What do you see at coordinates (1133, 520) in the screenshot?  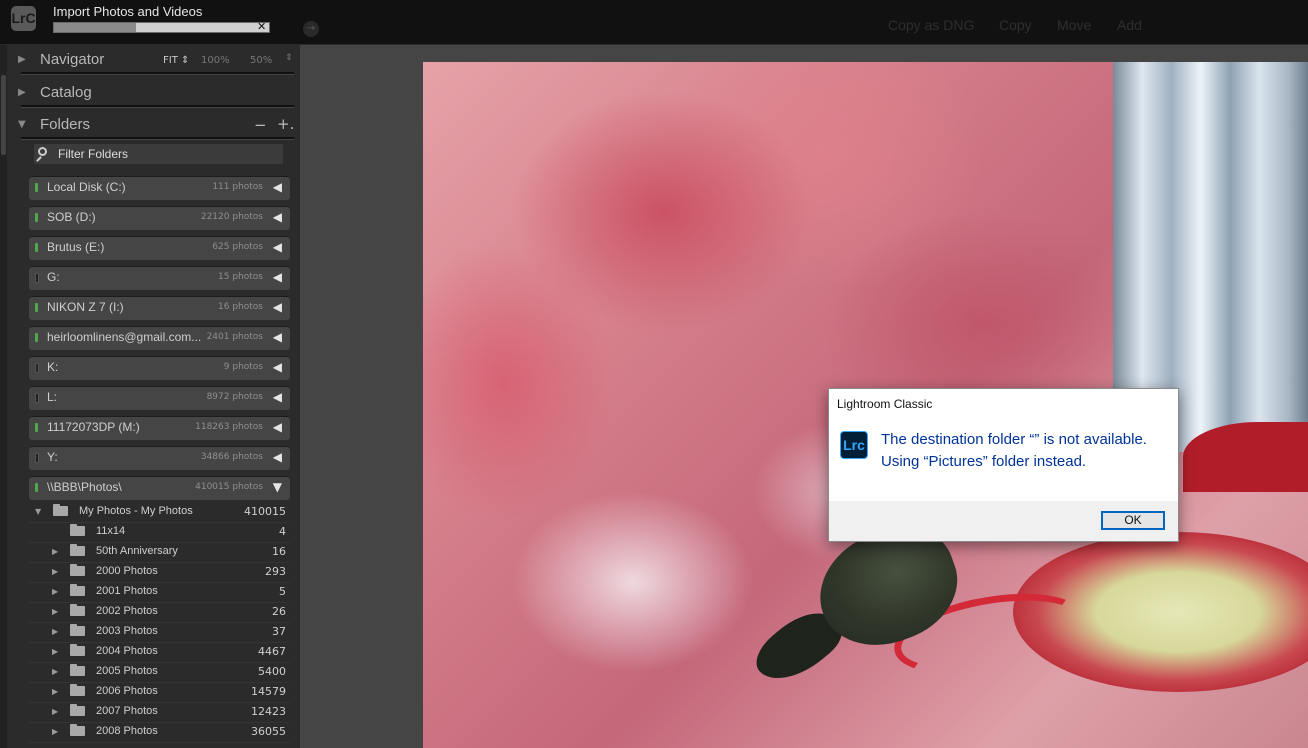 I see `ok-button: OK` at bounding box center [1133, 520].